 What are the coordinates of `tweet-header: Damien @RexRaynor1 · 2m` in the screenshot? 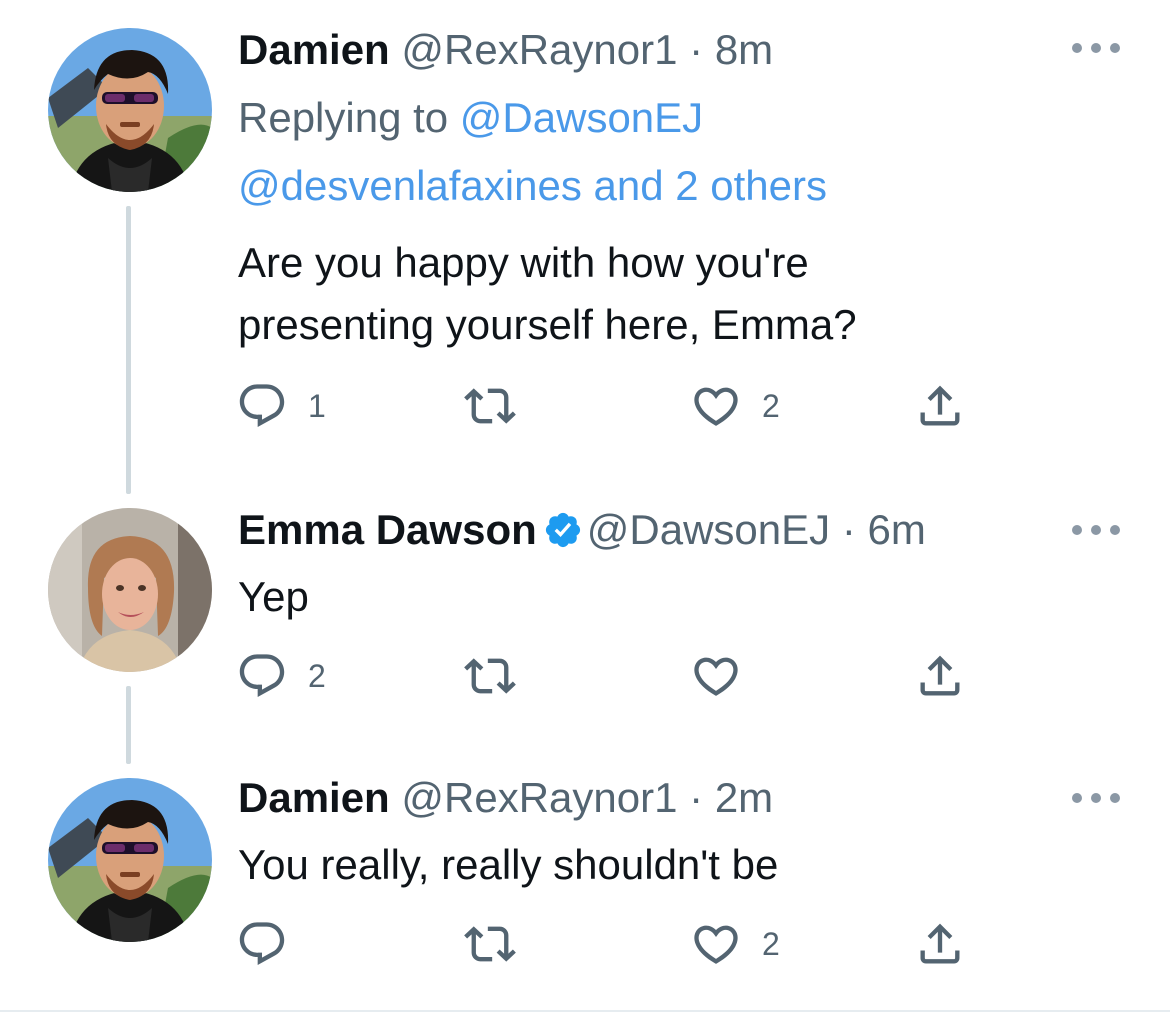 It's located at (505, 798).